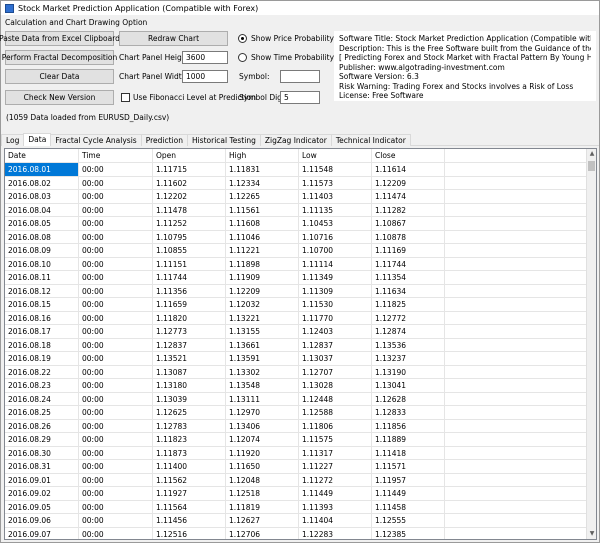 The height and width of the screenshot is (543, 600). What do you see at coordinates (223, 140) in the screenshot?
I see `tab-historical-testing: Historical Testing` at bounding box center [223, 140].